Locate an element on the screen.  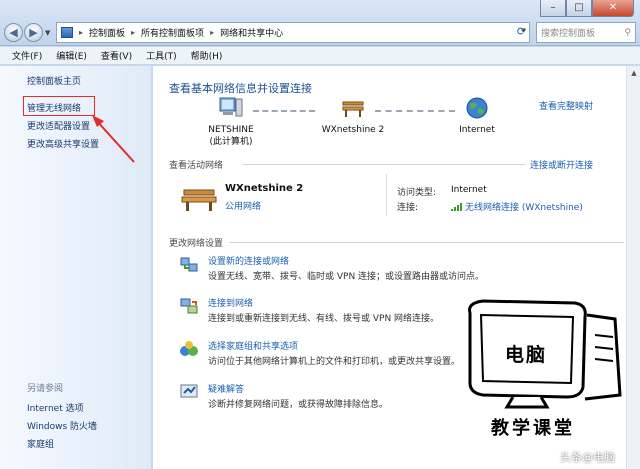
see-also-homegroup: 家庭组 is located at coordinates (40, 443).